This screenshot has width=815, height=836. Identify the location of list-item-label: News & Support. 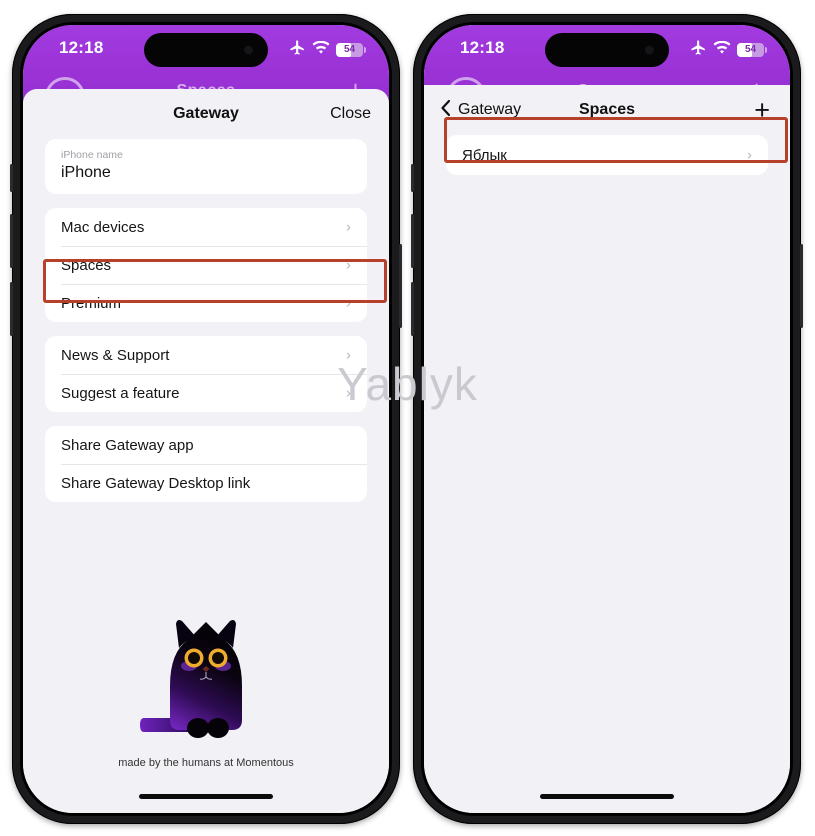
(115, 355).